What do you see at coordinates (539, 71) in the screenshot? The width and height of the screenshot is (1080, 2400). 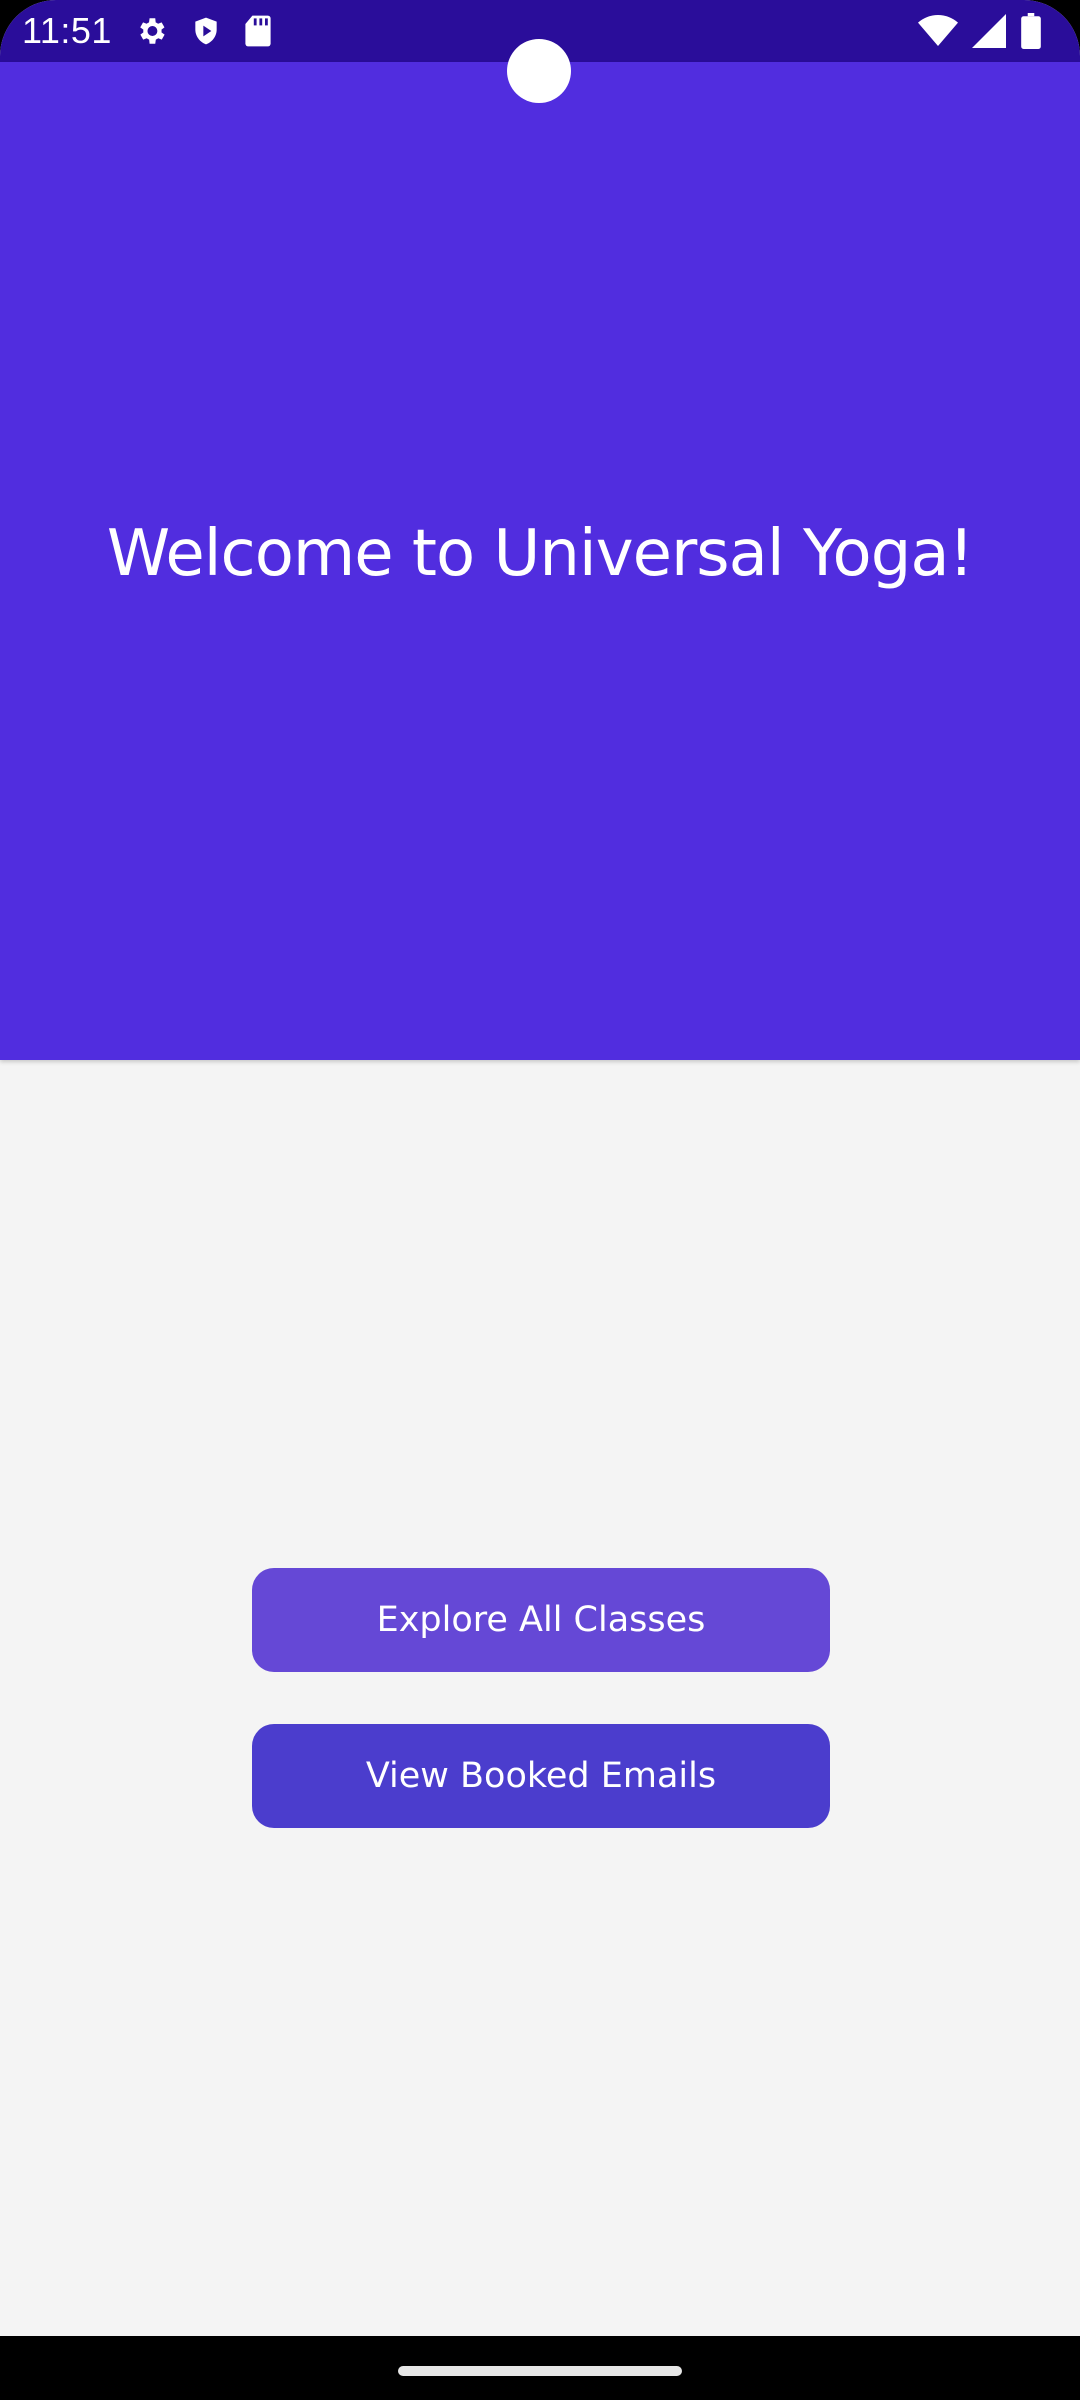 I see `front-camera-cutout` at bounding box center [539, 71].